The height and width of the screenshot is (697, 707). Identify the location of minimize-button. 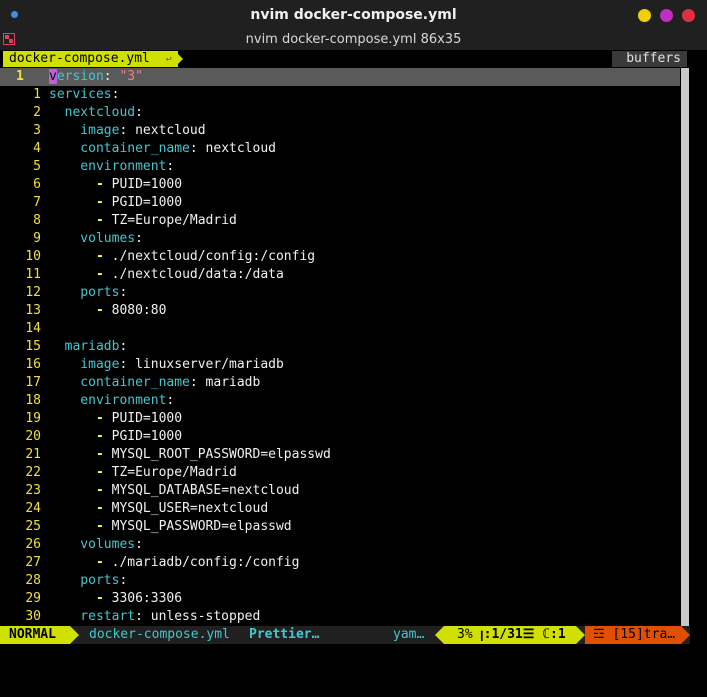
(644, 15).